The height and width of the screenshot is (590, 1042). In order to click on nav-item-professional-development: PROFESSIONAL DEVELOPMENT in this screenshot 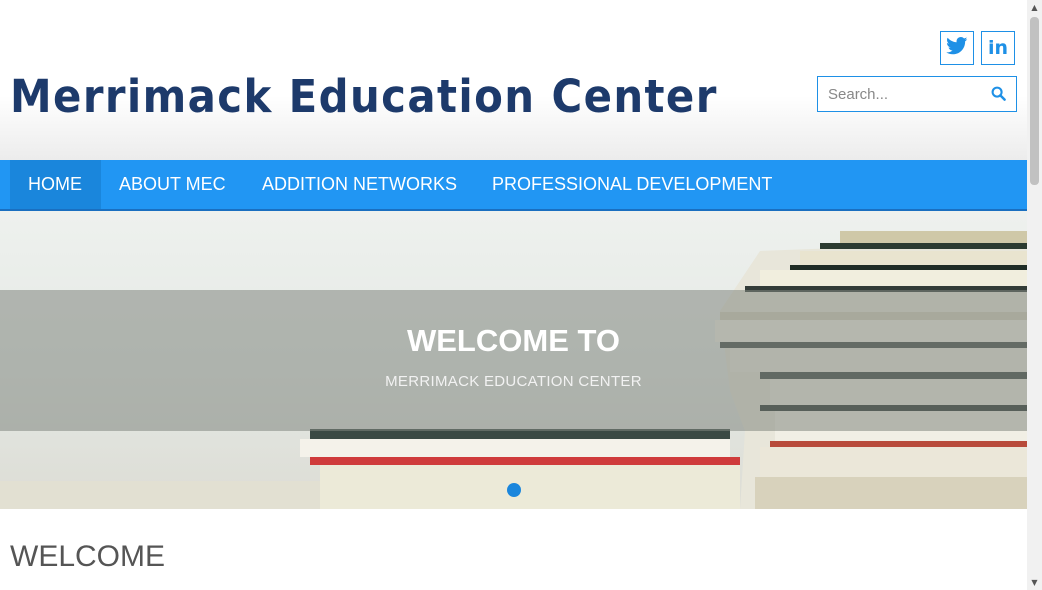, I will do `click(632, 184)`.